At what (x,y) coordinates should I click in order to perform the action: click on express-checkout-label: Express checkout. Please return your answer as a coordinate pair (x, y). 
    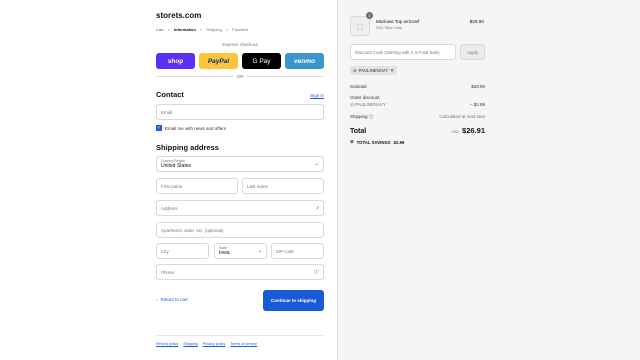
    Looking at the image, I should click on (240, 44).